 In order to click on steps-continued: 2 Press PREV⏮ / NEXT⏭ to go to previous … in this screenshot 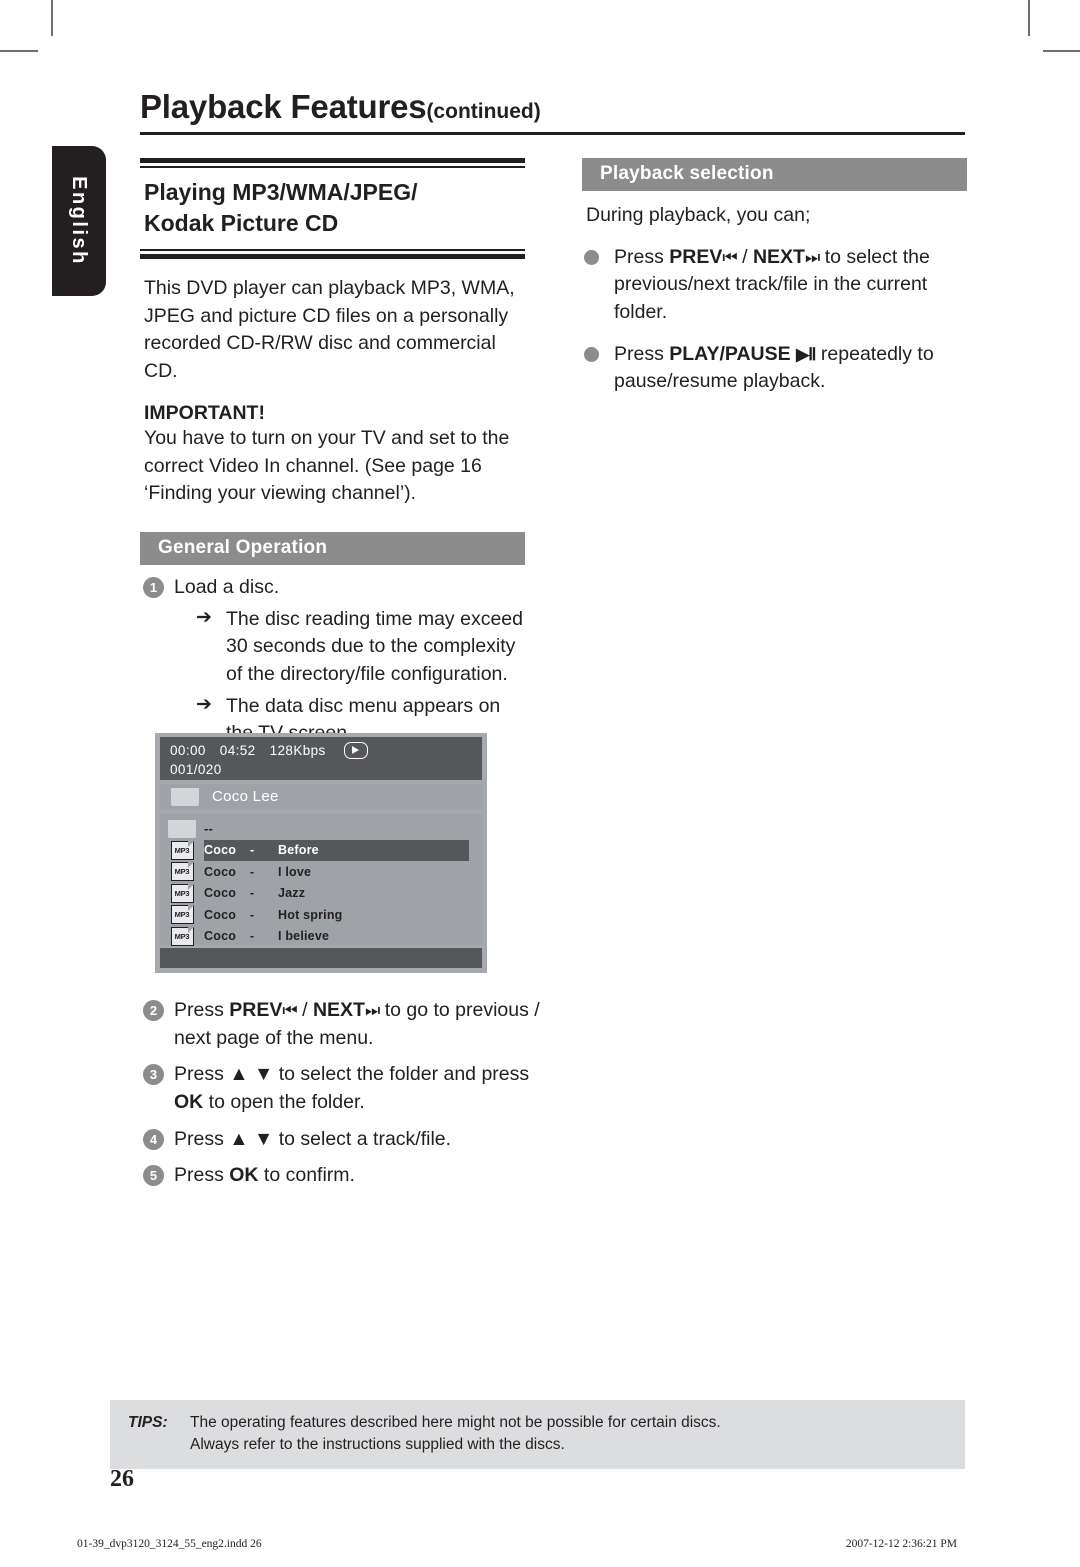, I will do `click(340, 1090)`.